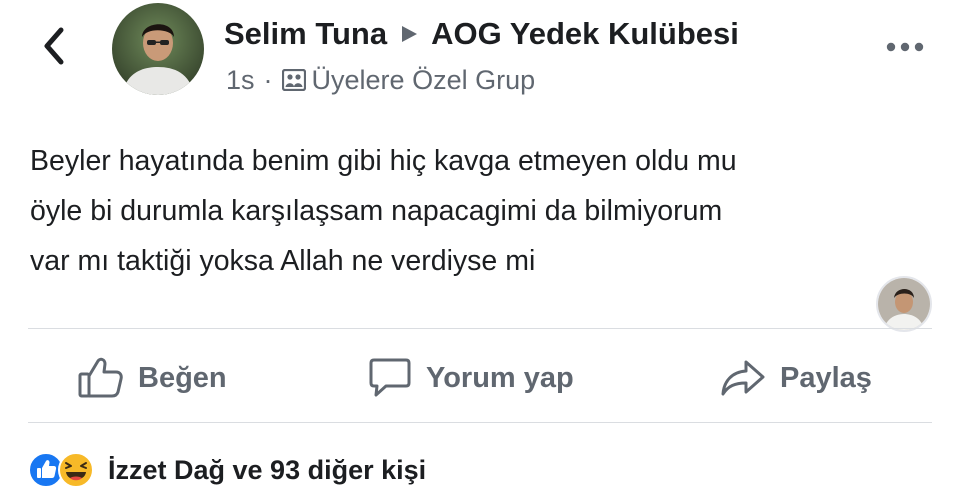 This screenshot has height=496, width=956. I want to click on share-label: Paylaş, so click(826, 377).